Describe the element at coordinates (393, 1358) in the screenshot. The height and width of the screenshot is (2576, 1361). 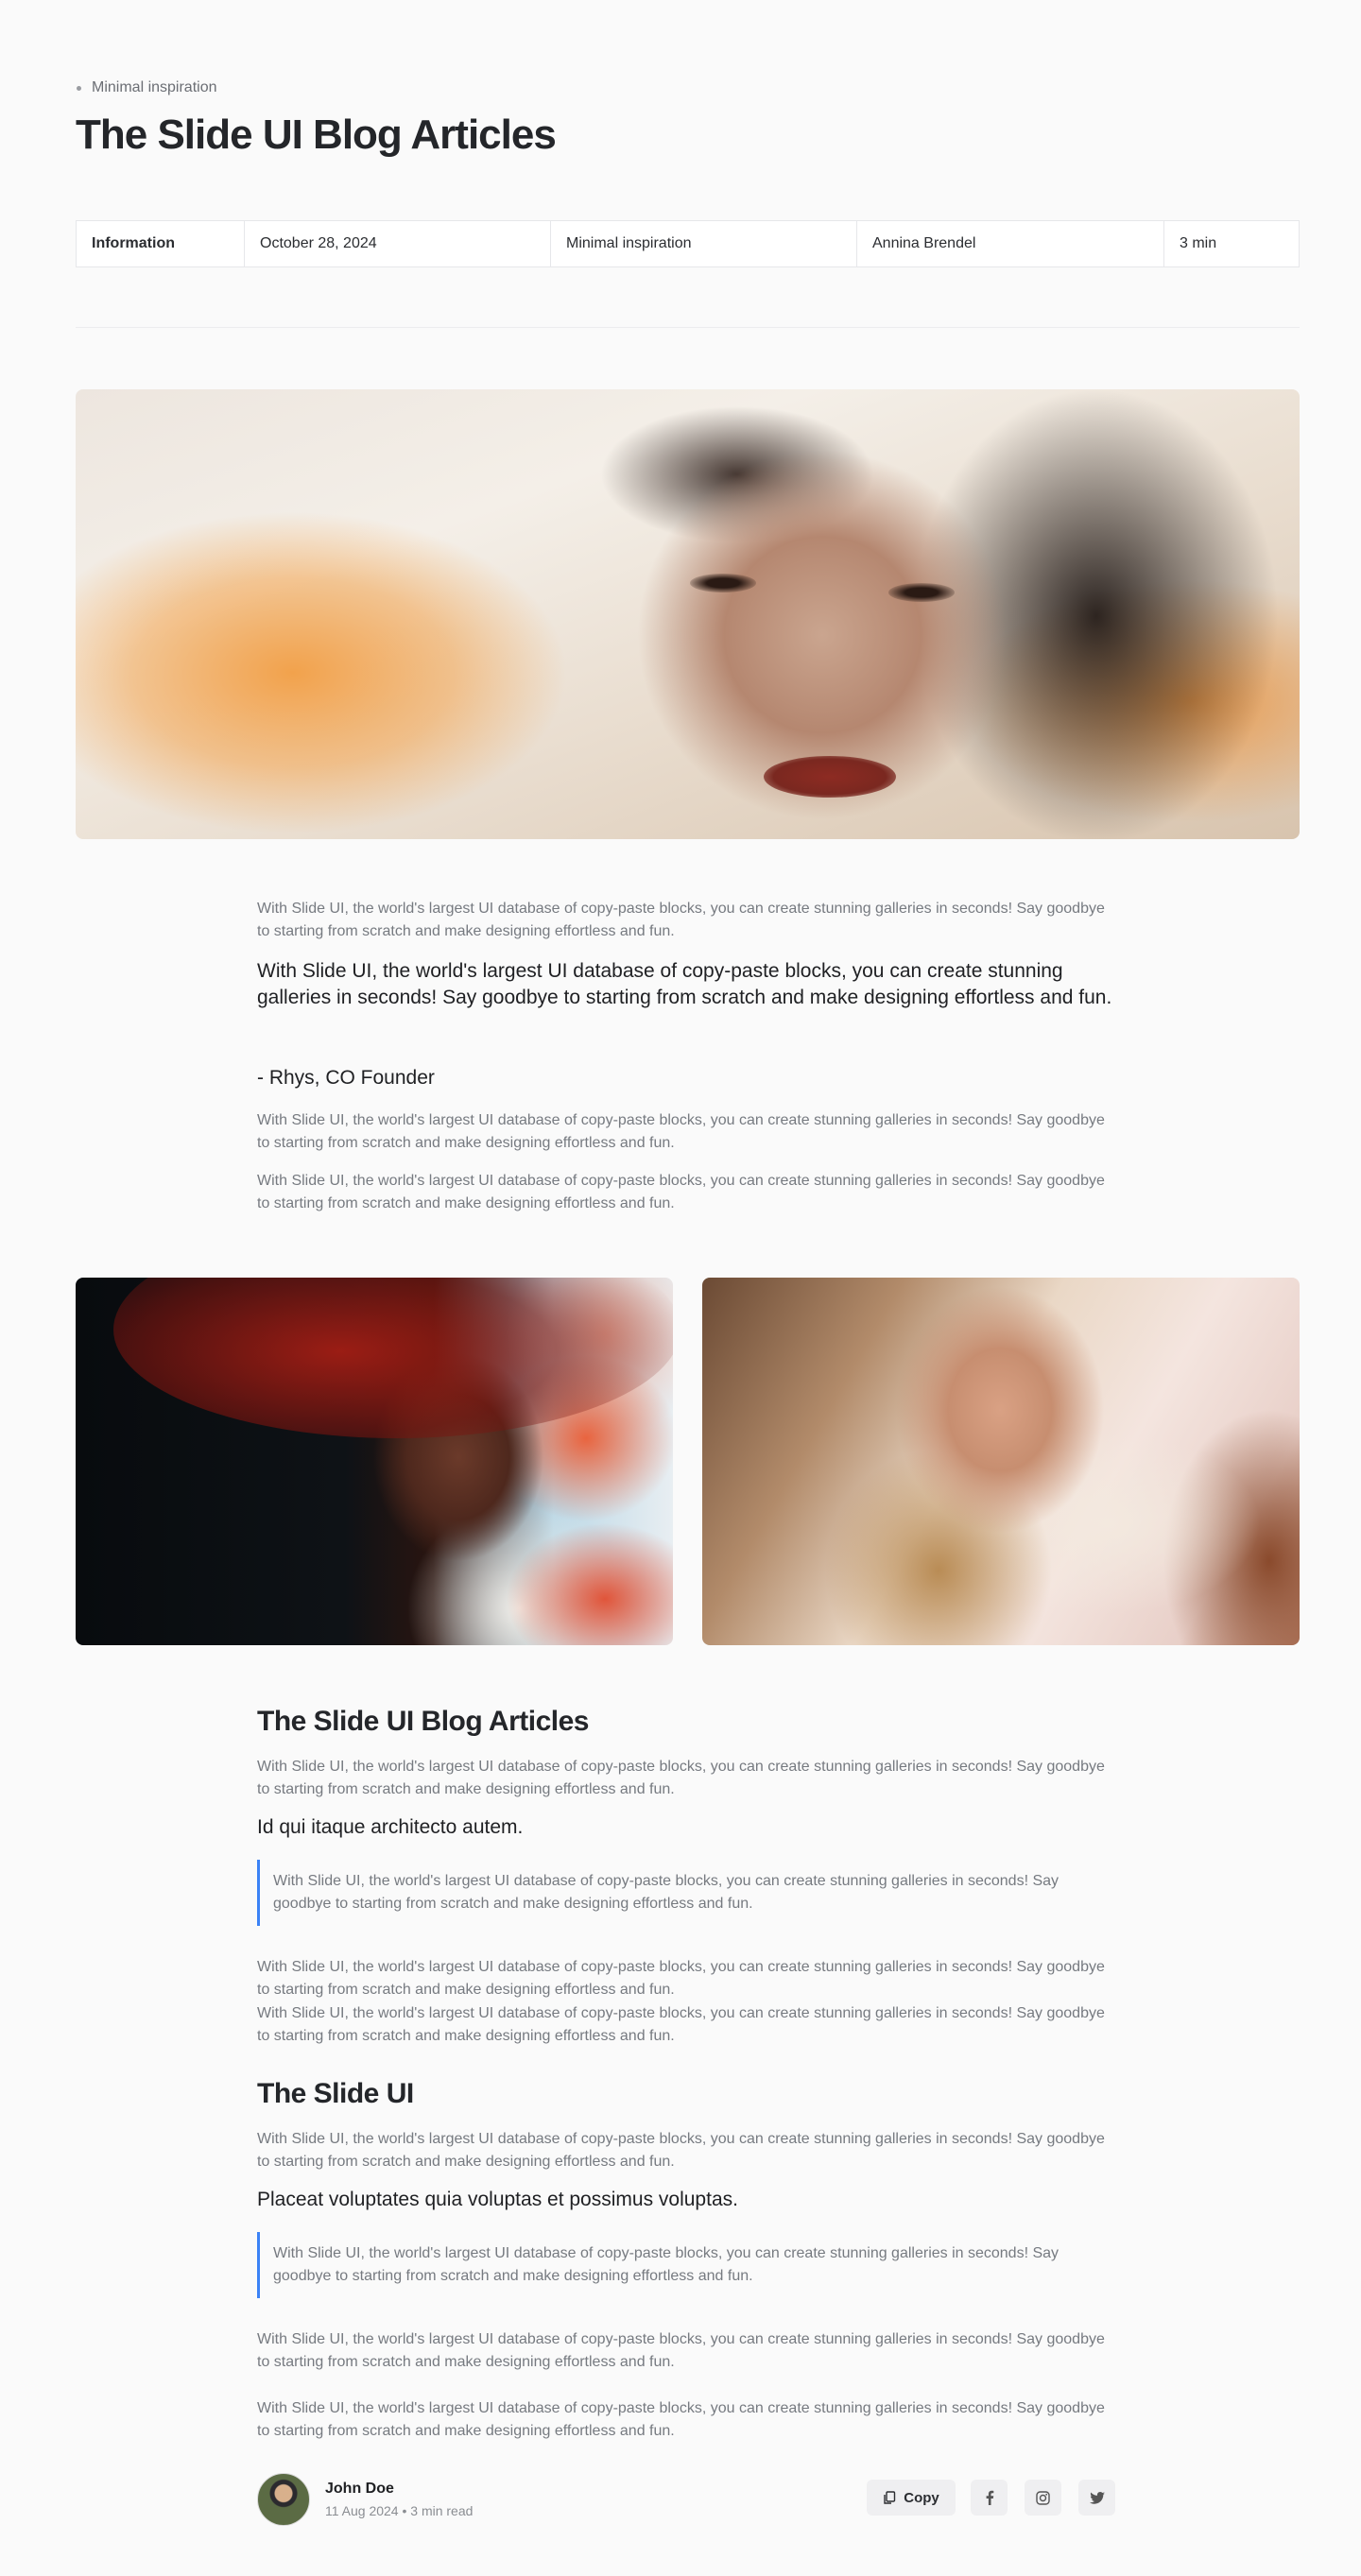
I see `gallery-image-detail` at that location.